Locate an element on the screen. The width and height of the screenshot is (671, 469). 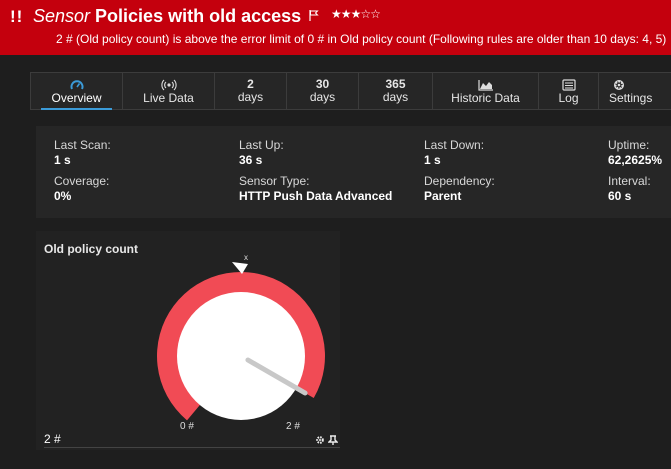
last-up-label: Last Up: is located at coordinates (261, 145).